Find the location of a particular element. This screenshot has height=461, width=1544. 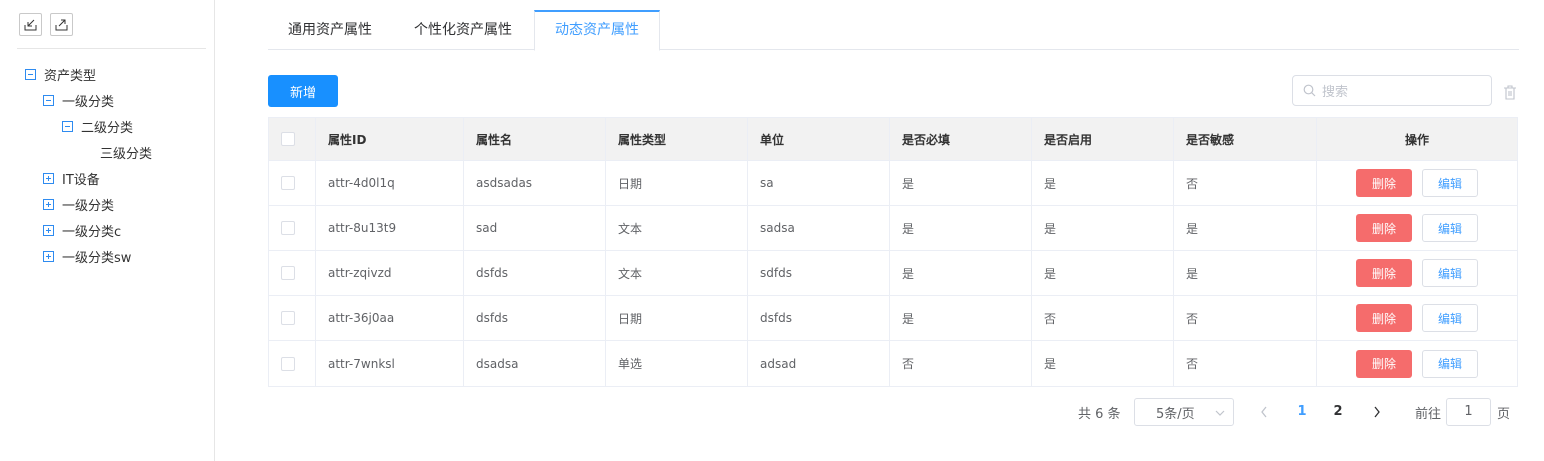

batch-delete-button is located at coordinates (1510, 94).